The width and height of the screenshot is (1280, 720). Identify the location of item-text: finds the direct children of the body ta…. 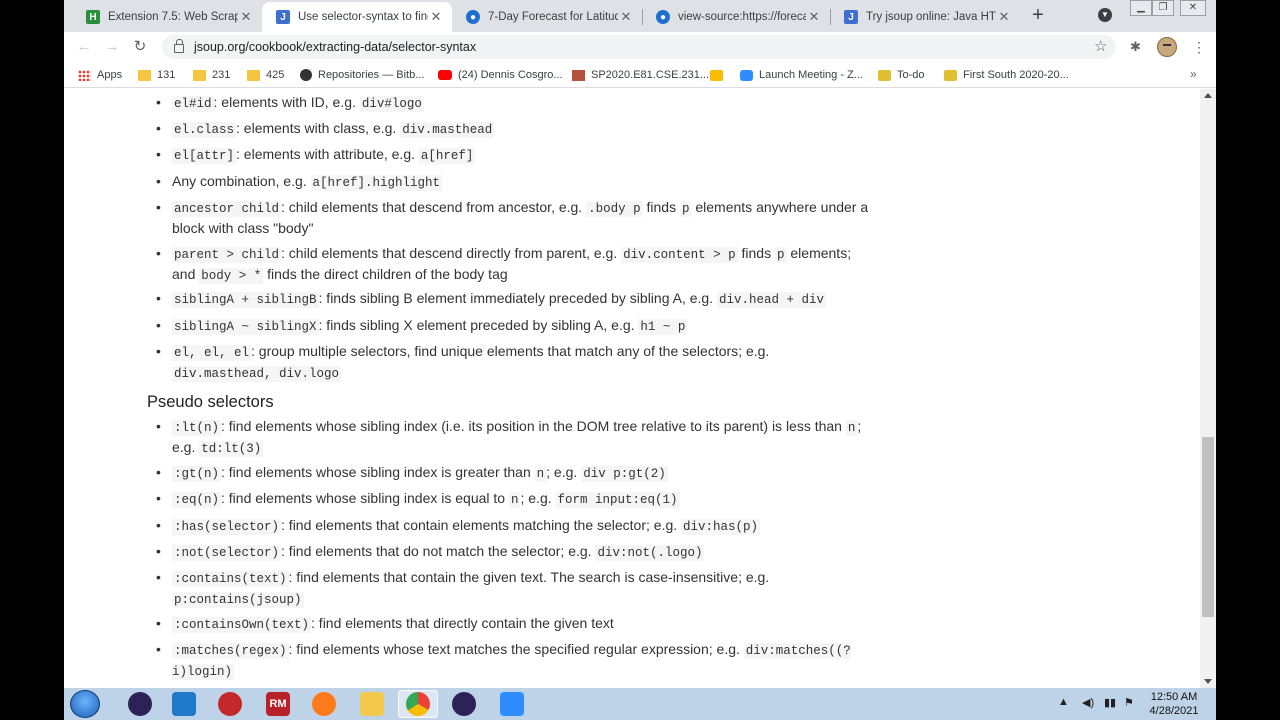
(385, 274).